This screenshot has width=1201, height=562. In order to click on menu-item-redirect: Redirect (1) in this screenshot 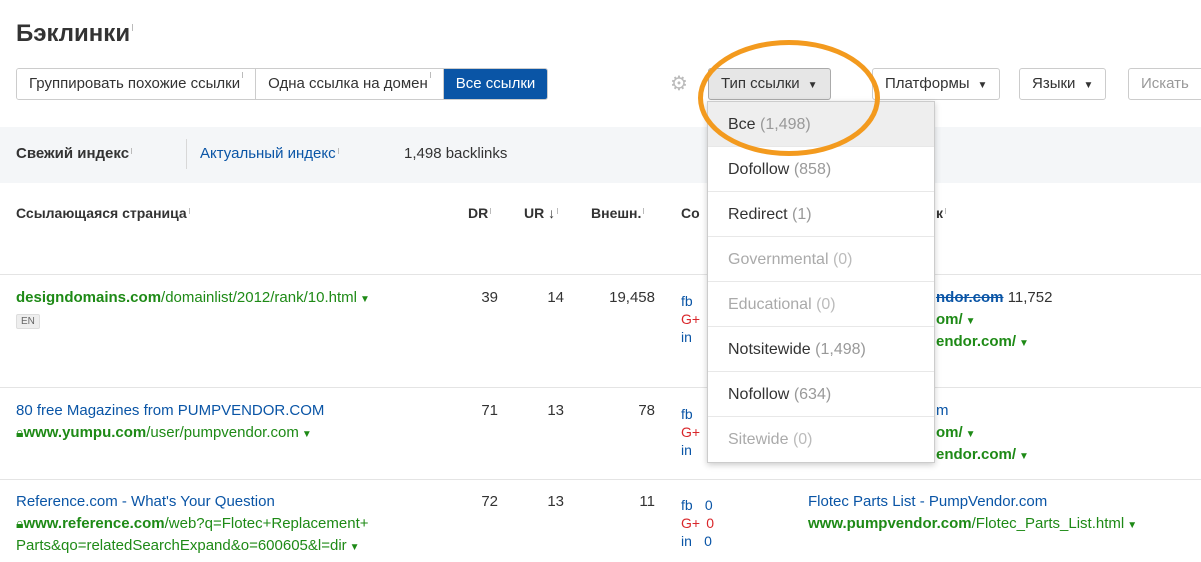, I will do `click(821, 214)`.